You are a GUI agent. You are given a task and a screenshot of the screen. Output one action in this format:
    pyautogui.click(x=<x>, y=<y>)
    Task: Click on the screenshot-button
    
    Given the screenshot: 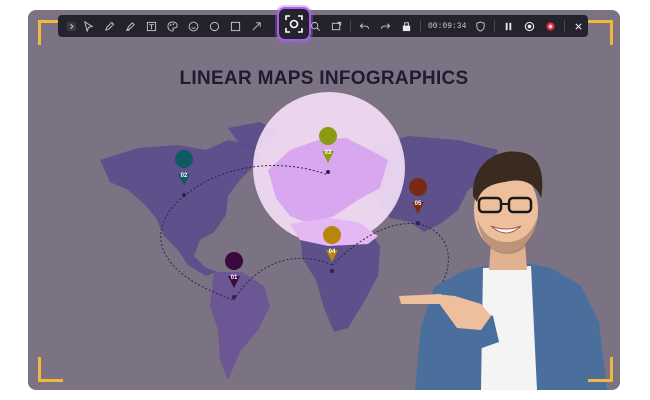 What is the action you would take?
    pyautogui.click(x=294, y=24)
    